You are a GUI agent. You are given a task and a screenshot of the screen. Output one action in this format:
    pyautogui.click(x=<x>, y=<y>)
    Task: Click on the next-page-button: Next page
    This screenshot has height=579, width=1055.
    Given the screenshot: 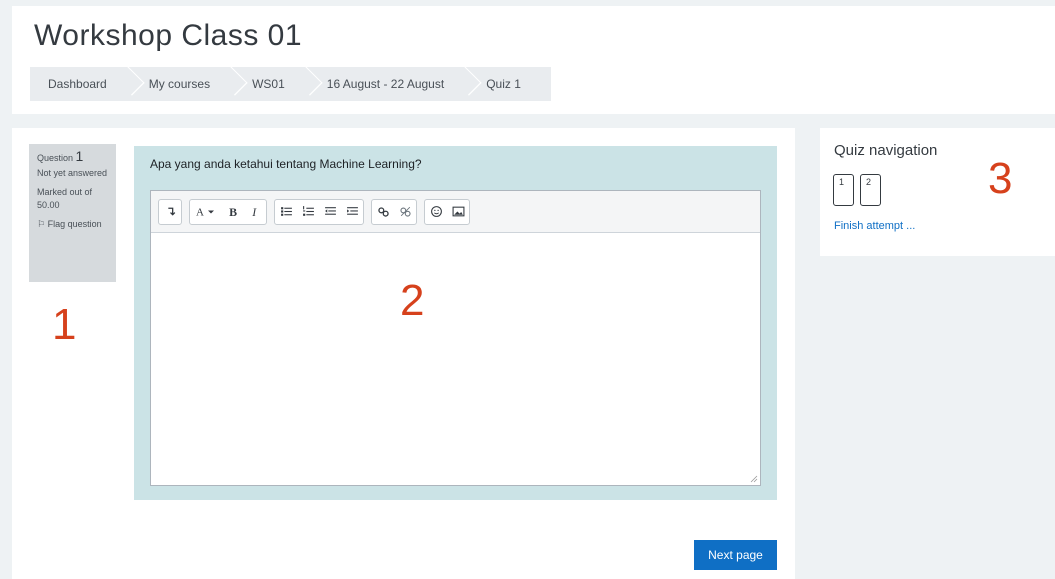 What is the action you would take?
    pyautogui.click(x=735, y=555)
    